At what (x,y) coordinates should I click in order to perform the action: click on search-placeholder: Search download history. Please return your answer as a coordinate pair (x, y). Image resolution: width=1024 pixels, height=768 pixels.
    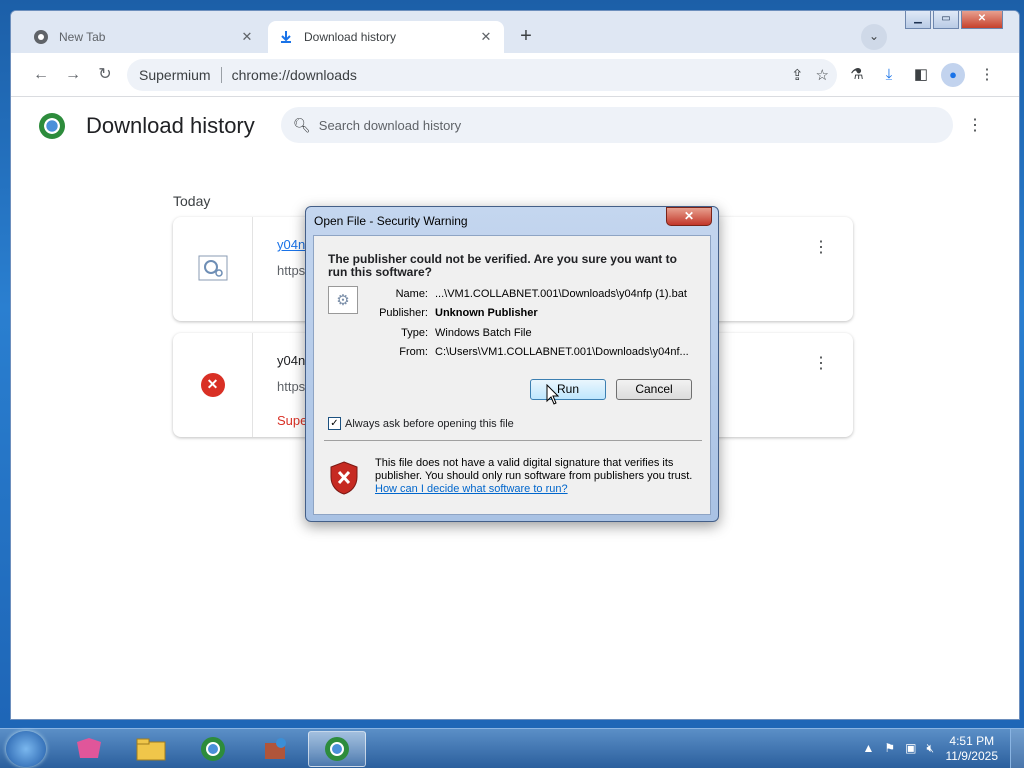
    Looking at the image, I should click on (390, 125).